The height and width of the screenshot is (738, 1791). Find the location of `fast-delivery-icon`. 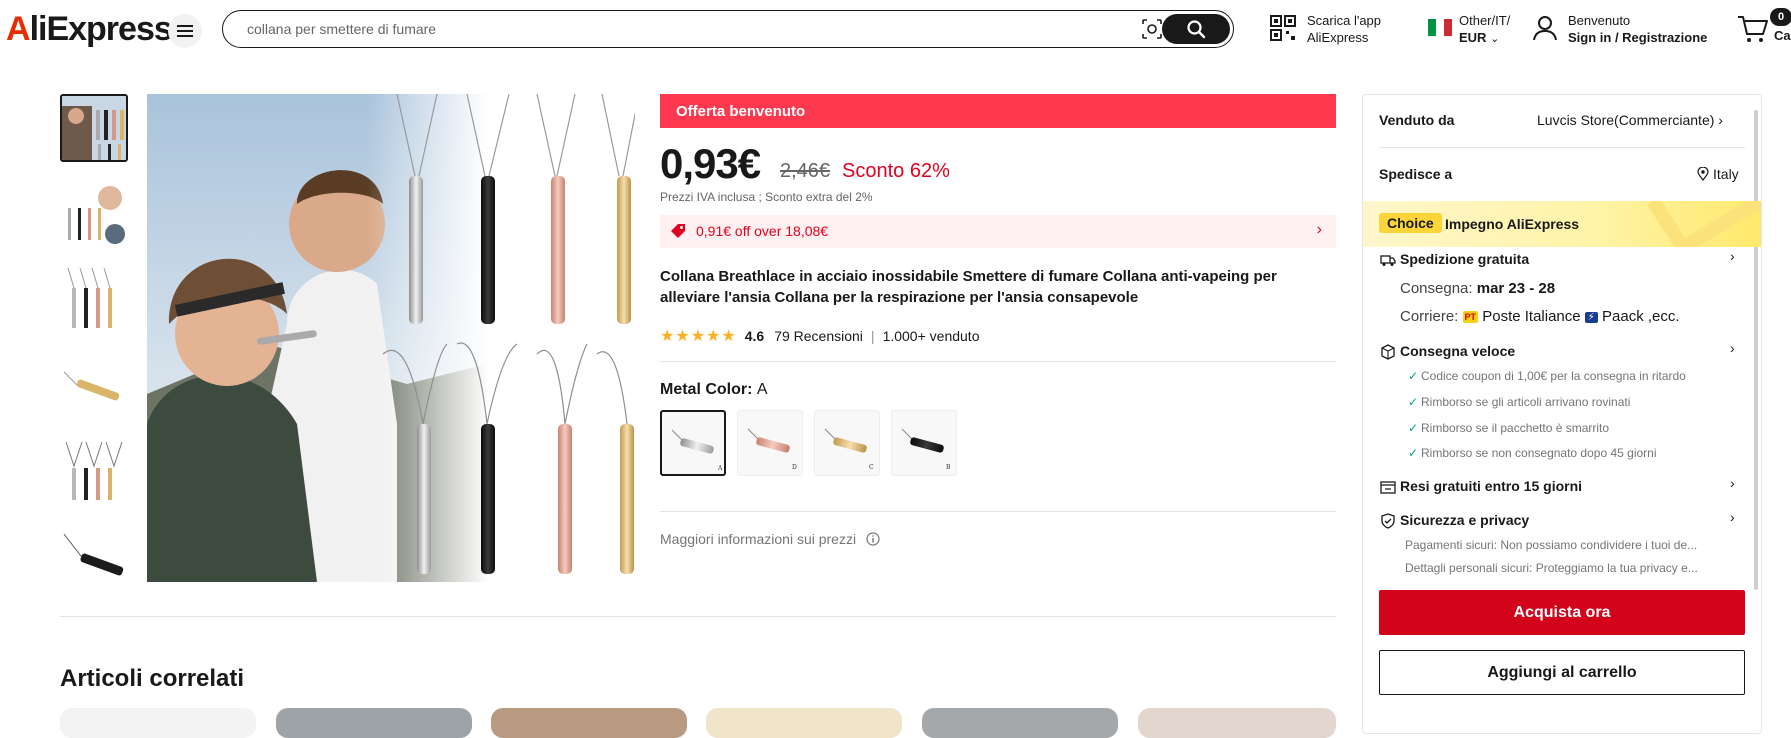

fast-delivery-icon is located at coordinates (1388, 352).